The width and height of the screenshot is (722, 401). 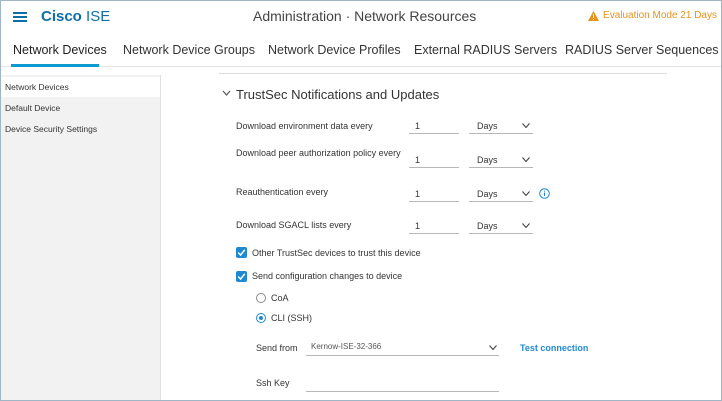 What do you see at coordinates (20, 17) in the screenshot?
I see `hamburger-menu-icon` at bounding box center [20, 17].